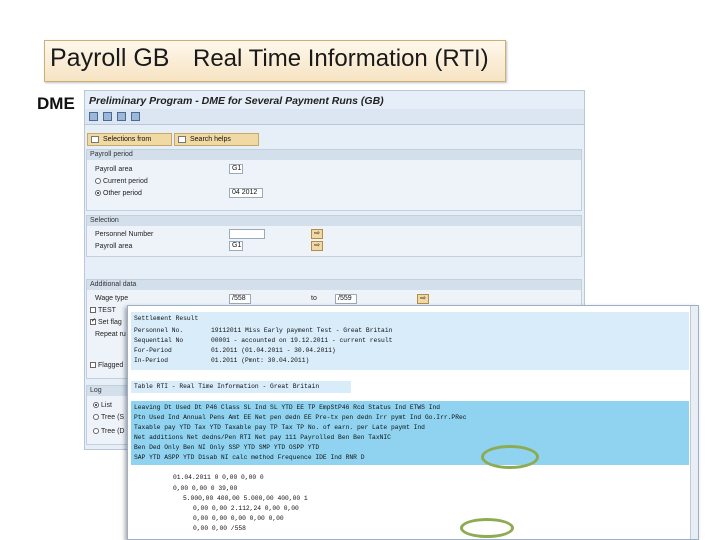  I want to click on execute-icon, so click(93, 116).